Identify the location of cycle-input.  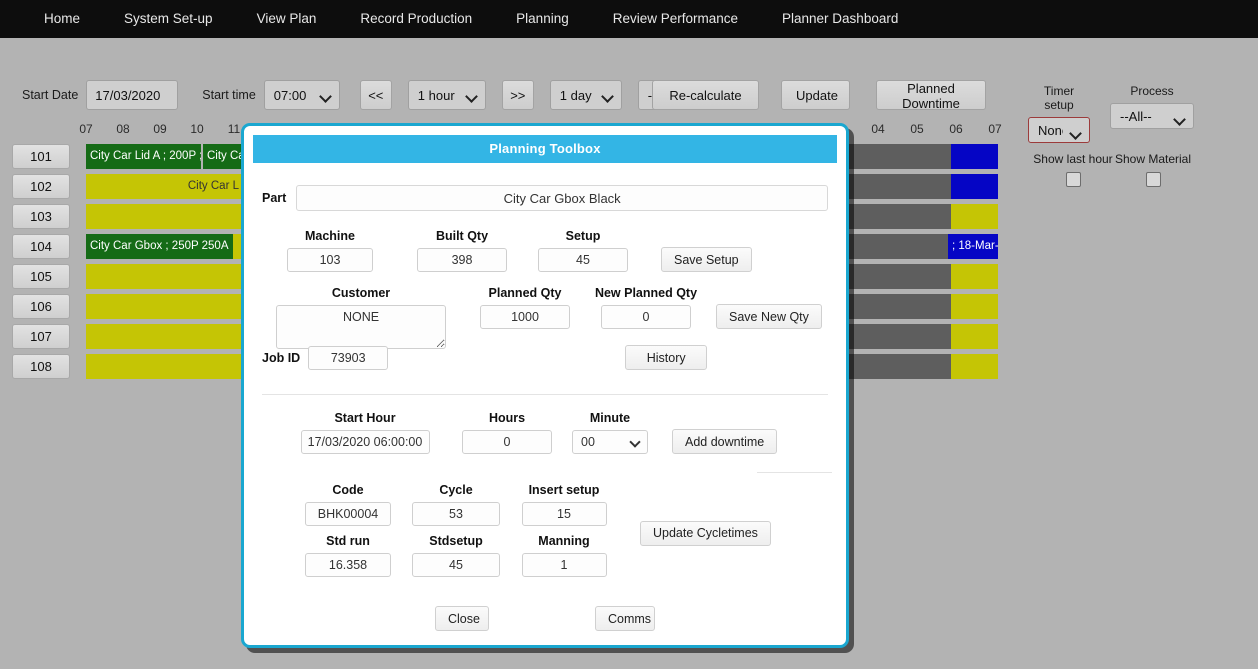
(456, 514).